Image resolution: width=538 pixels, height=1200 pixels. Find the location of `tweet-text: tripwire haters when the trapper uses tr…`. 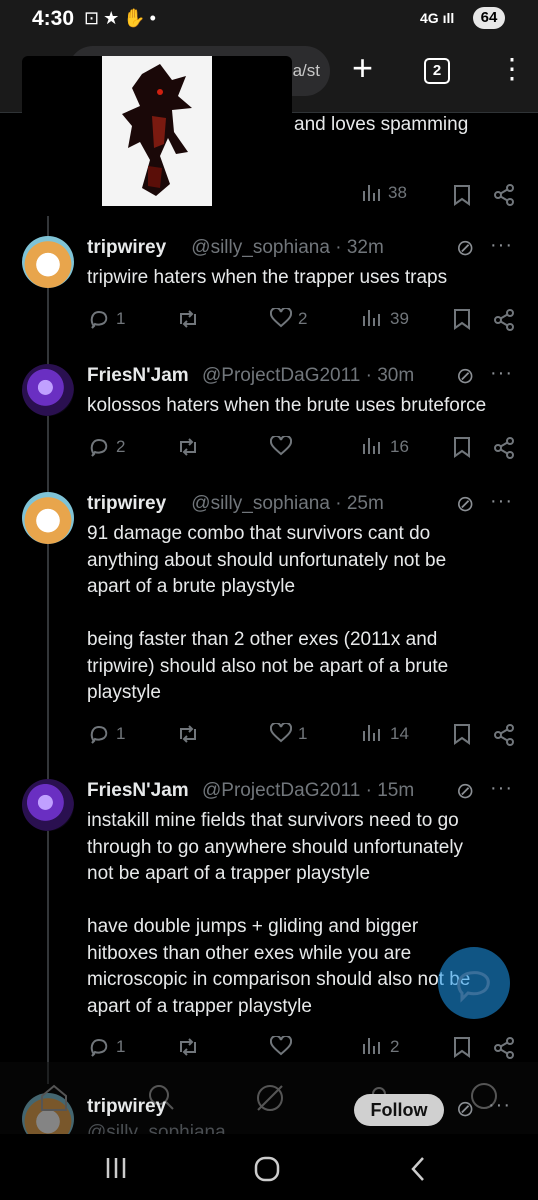

tweet-text: tripwire haters when the trapper uses tr… is located at coordinates (297, 278).